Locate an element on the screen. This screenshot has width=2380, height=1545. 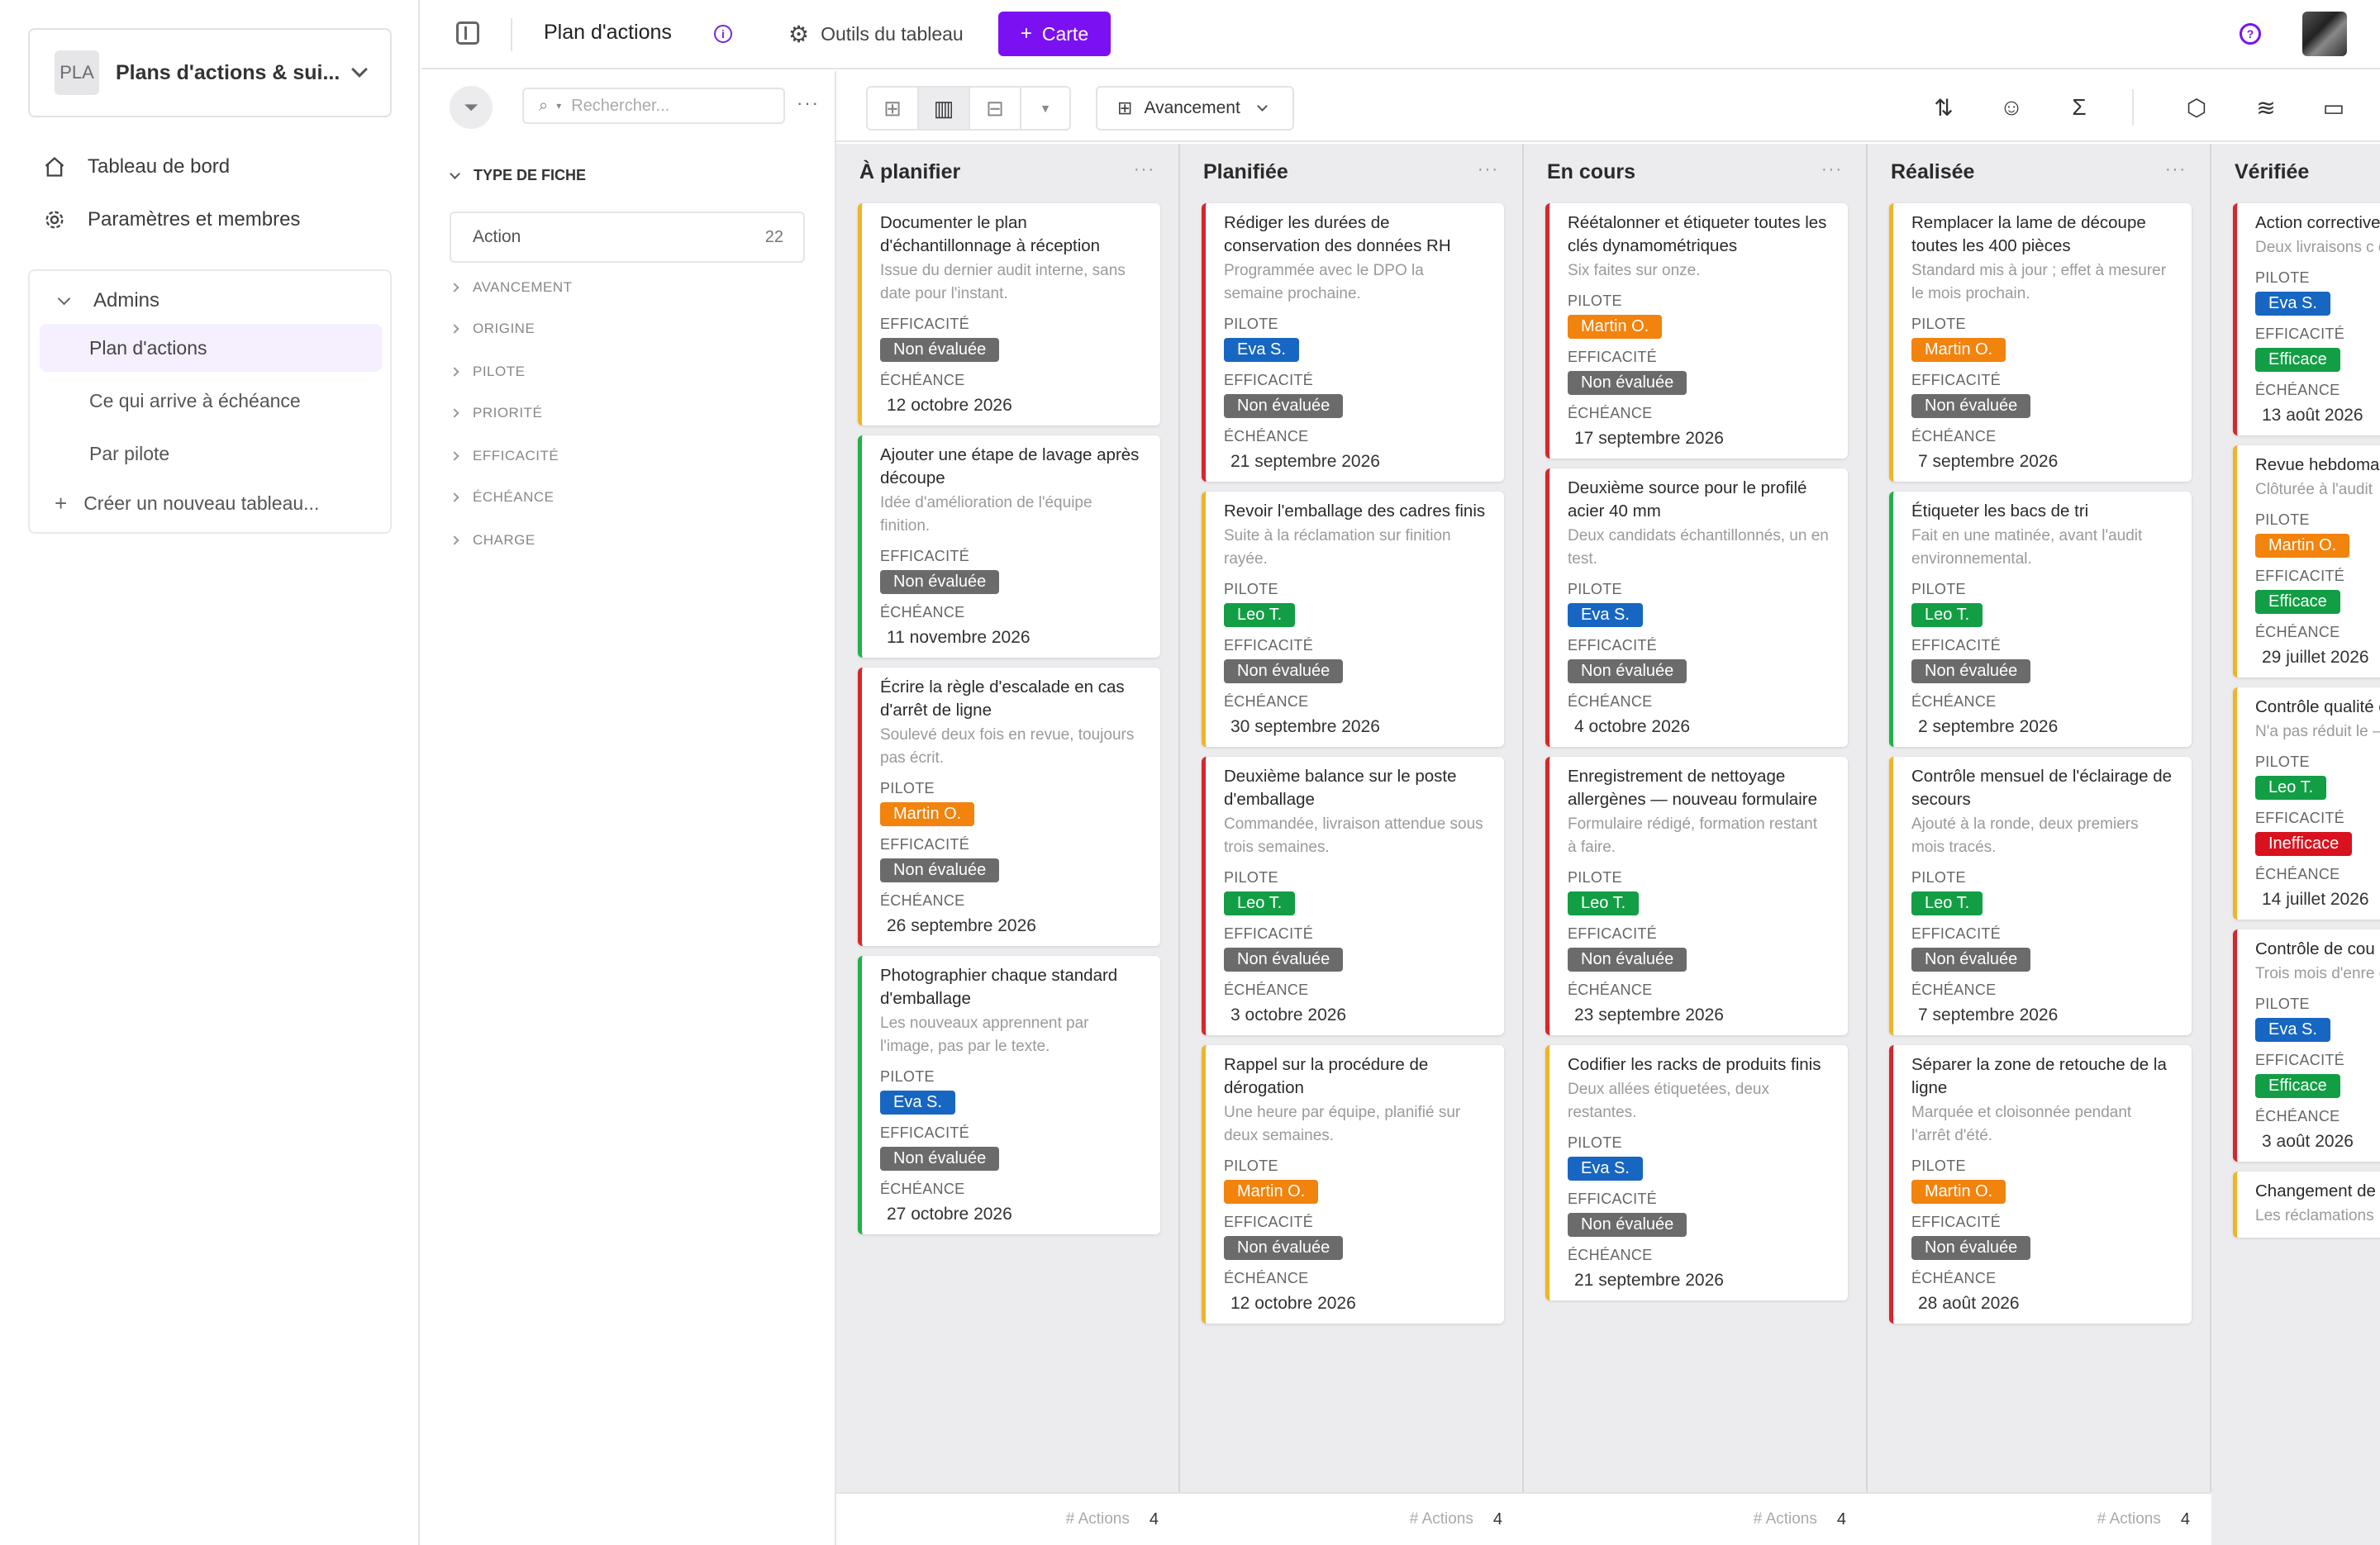
facet-priorite: PRIORITÉ is located at coordinates (496, 413).